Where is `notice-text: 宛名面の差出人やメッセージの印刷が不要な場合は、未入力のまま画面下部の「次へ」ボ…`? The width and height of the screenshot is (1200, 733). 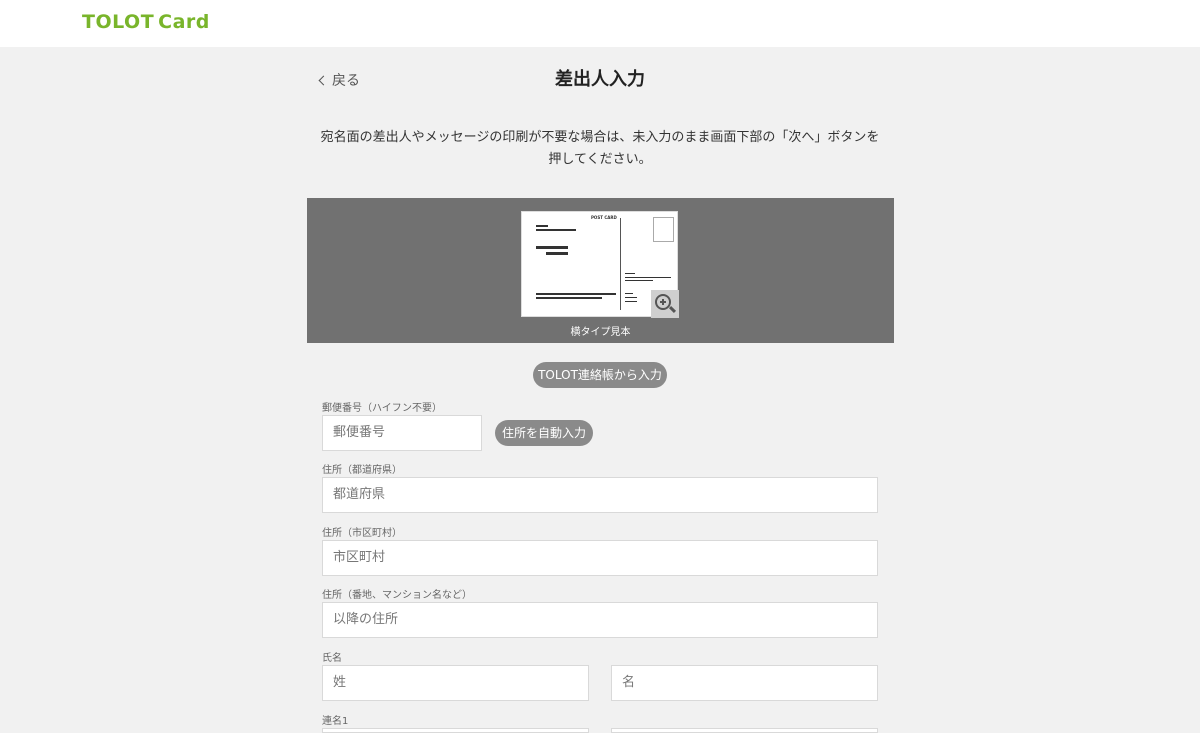 notice-text: 宛名面の差出人やメッセージの印刷が不要な場合は、未入力のまま画面下部の「次へ」ボ… is located at coordinates (600, 148).